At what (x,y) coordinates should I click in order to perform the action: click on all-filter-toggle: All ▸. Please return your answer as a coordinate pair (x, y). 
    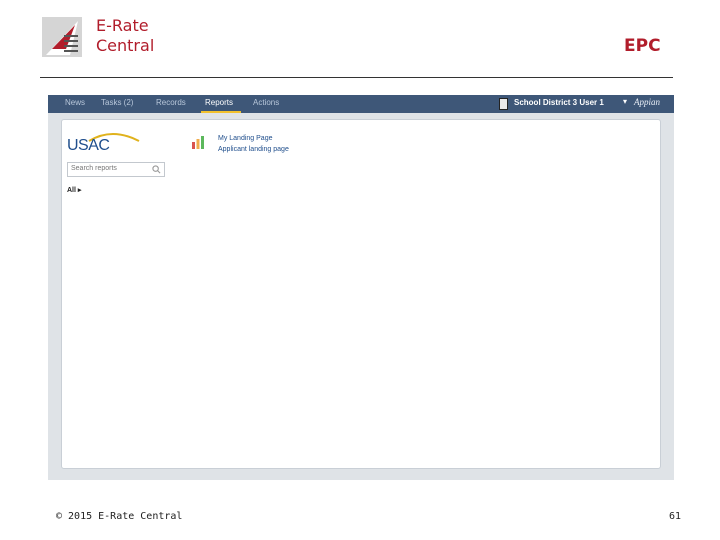
    Looking at the image, I should click on (74, 190).